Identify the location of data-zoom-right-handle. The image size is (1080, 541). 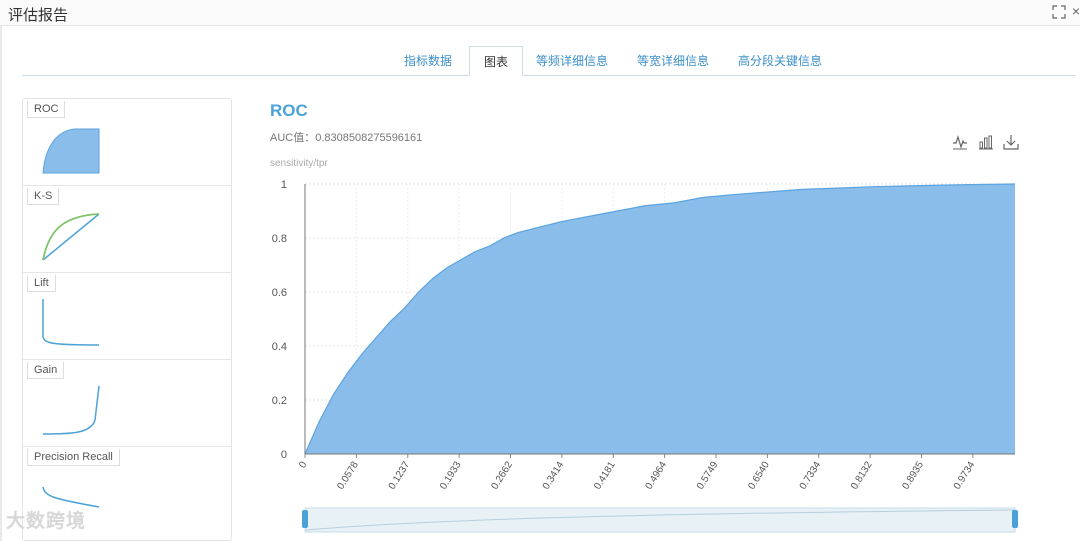
(1015, 519).